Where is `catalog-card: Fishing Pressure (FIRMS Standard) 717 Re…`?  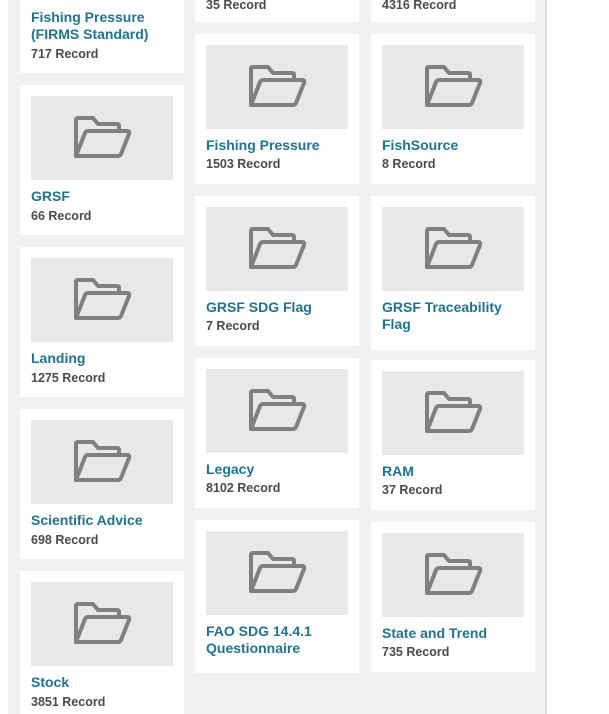
catalog-card: Fishing Pressure (FIRMS Standard) 717 Re… is located at coordinates (102, 36).